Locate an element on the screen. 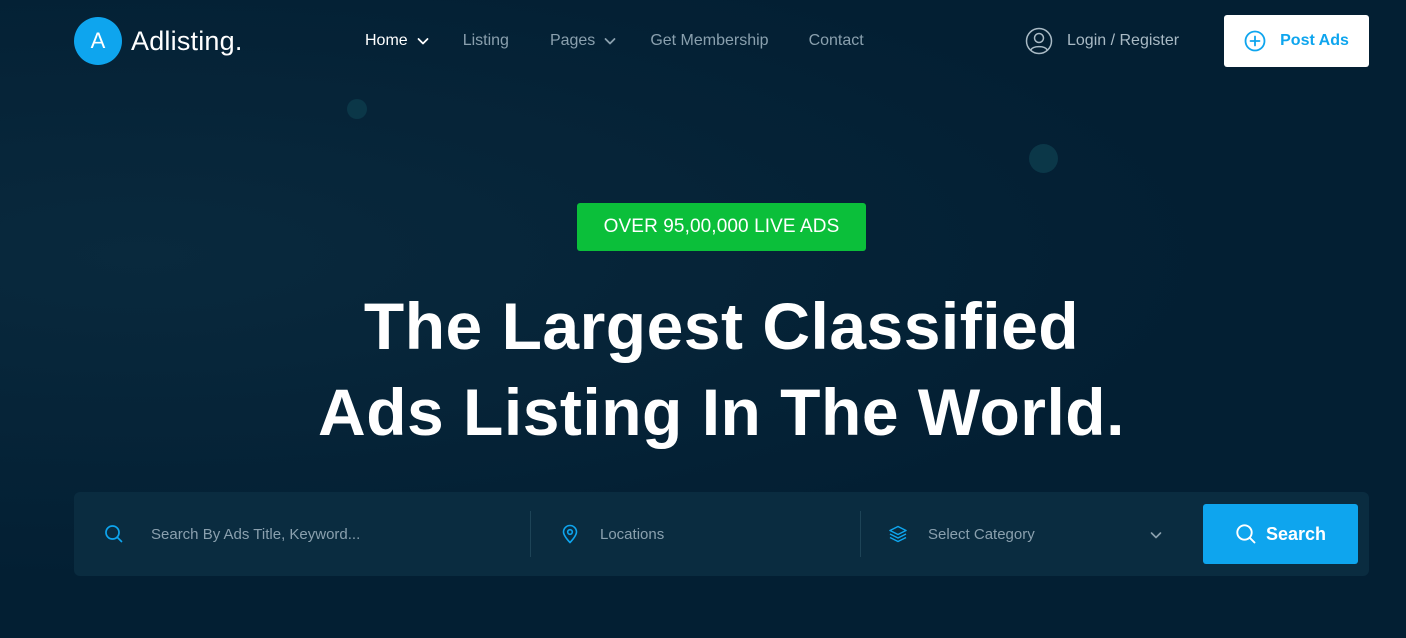 Image resolution: width=1406 pixels, height=638 pixels. logo-text: Adlisting. is located at coordinates (187, 40).